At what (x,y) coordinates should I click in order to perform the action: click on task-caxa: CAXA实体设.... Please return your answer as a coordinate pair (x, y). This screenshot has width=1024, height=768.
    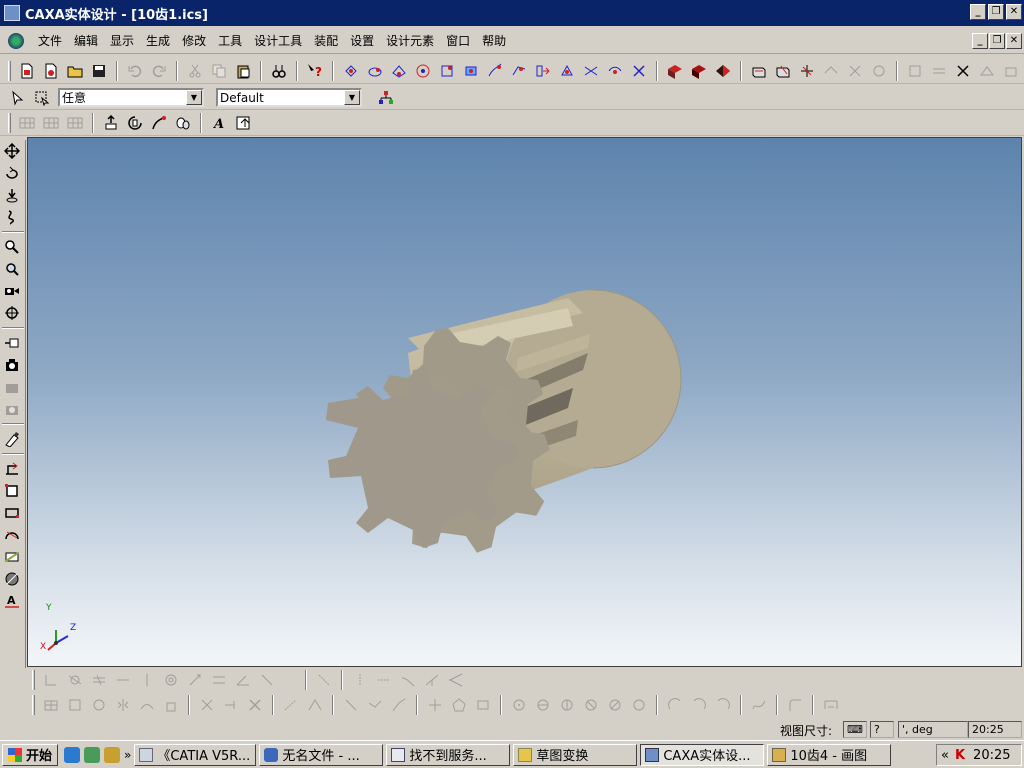
    Looking at the image, I should click on (702, 754).